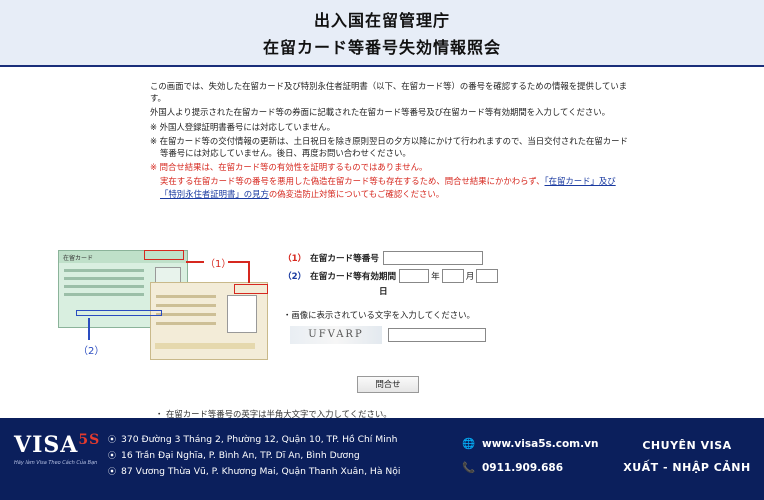 The image size is (764, 500). I want to click on phone-icon: 📞, so click(469, 468).